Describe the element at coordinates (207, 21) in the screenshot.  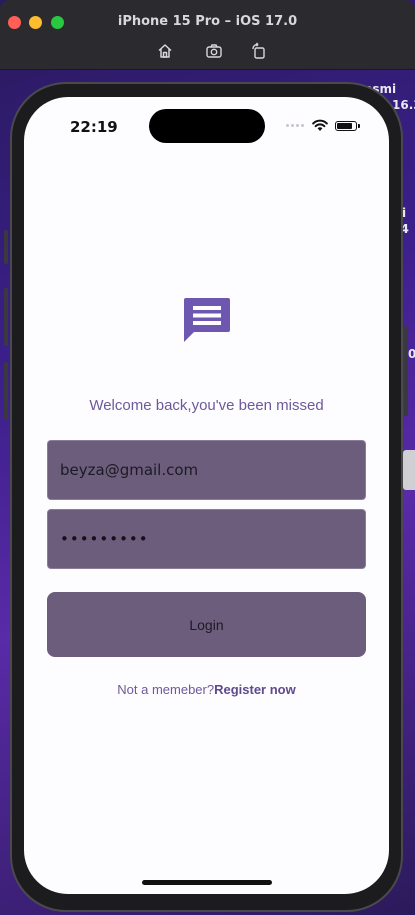
I see `simulator-title: iPhone 15 Pro – iOS 17.0` at that location.